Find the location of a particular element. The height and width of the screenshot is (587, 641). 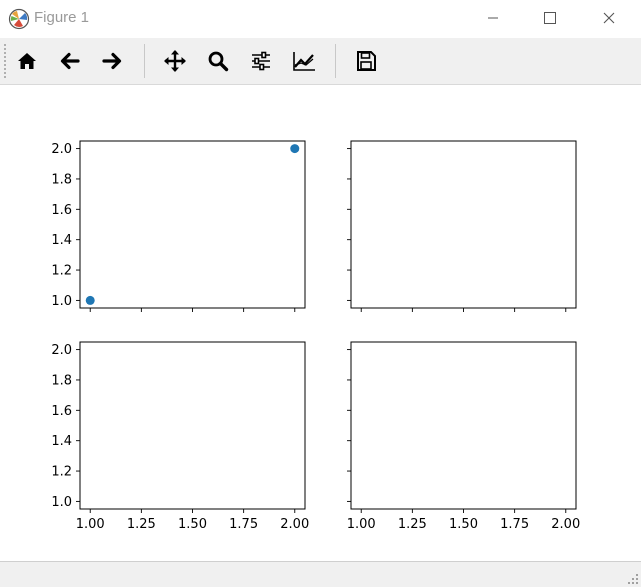

close-button is located at coordinates (609, 18).